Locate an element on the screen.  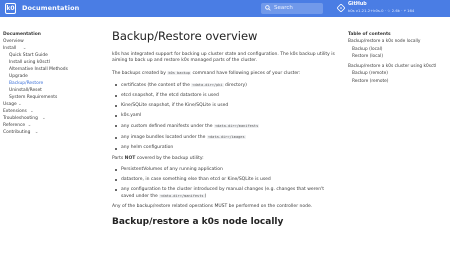
sidebar-item-system-requirements: System Requirements is located at coordinates (49, 97).